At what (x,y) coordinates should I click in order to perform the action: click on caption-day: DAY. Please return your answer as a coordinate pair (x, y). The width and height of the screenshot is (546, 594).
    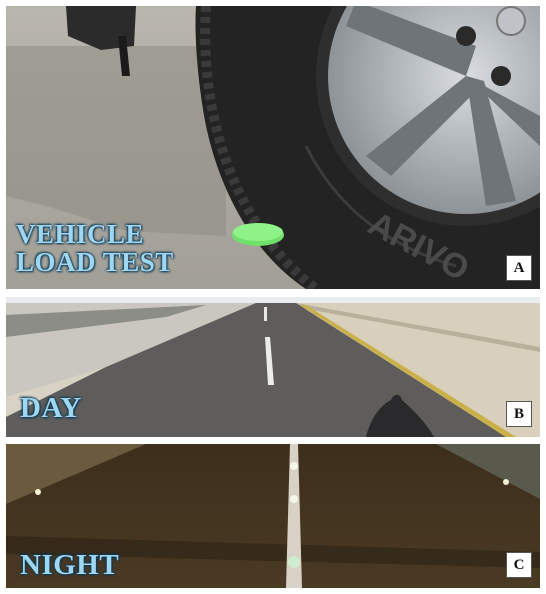
    Looking at the image, I should click on (51, 408).